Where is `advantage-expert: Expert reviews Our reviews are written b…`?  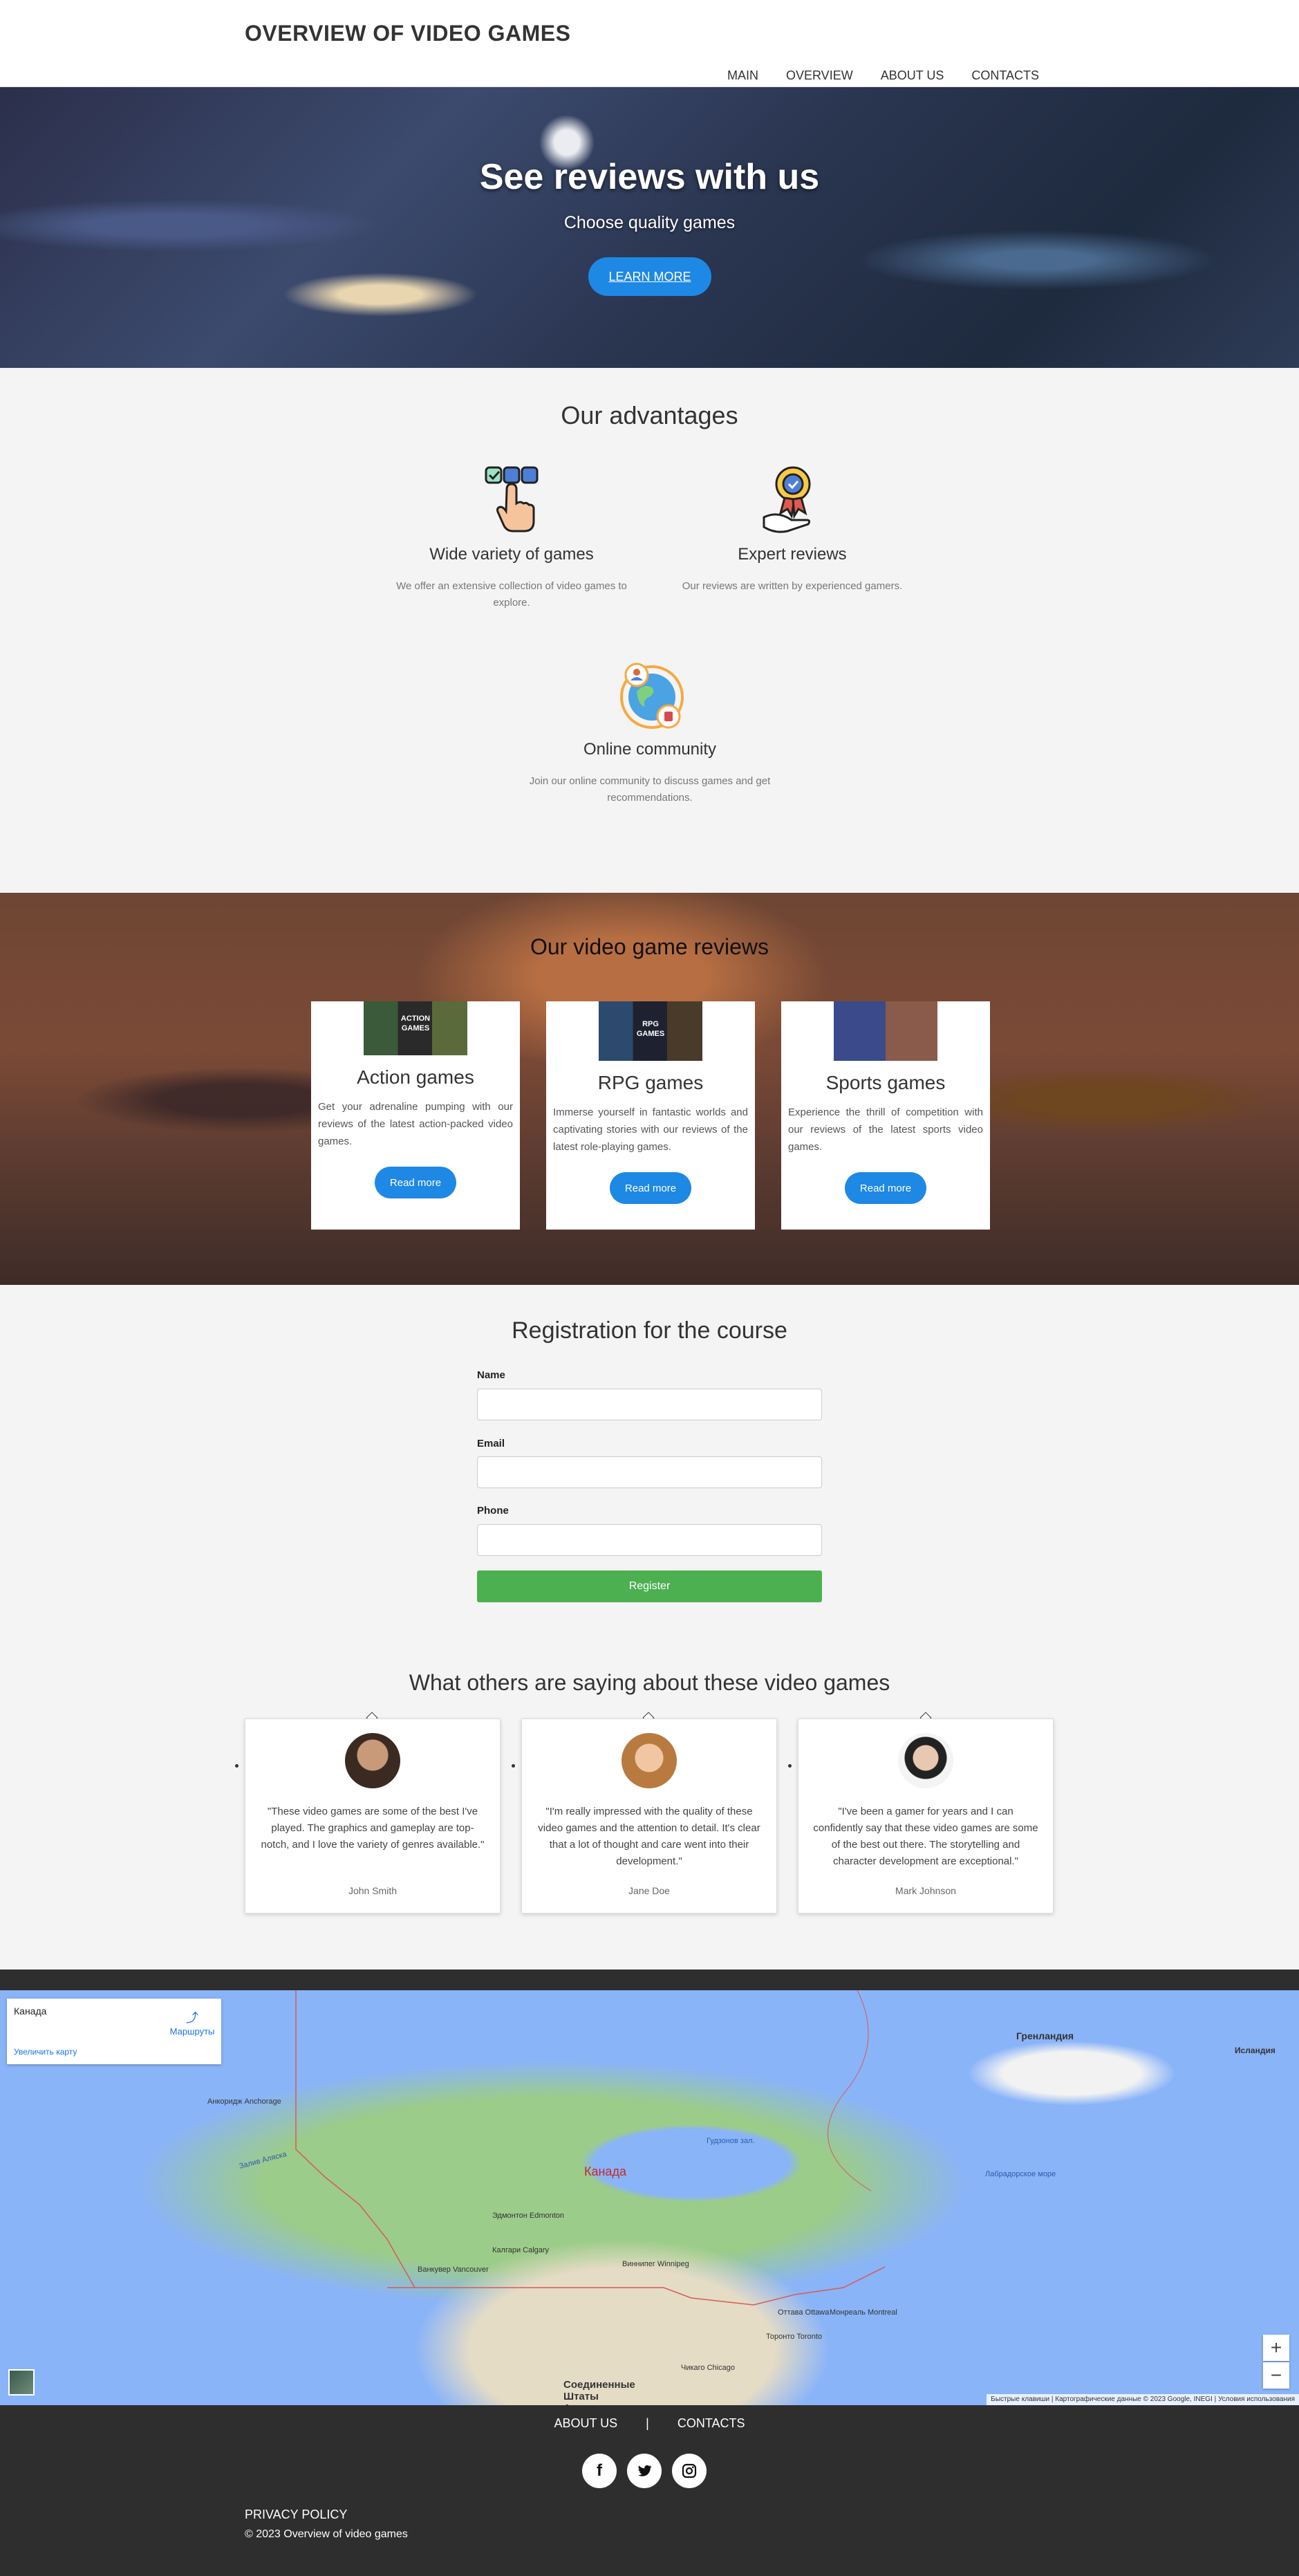
advantage-expert: Expert reviews Our reviews are written b… is located at coordinates (792, 528).